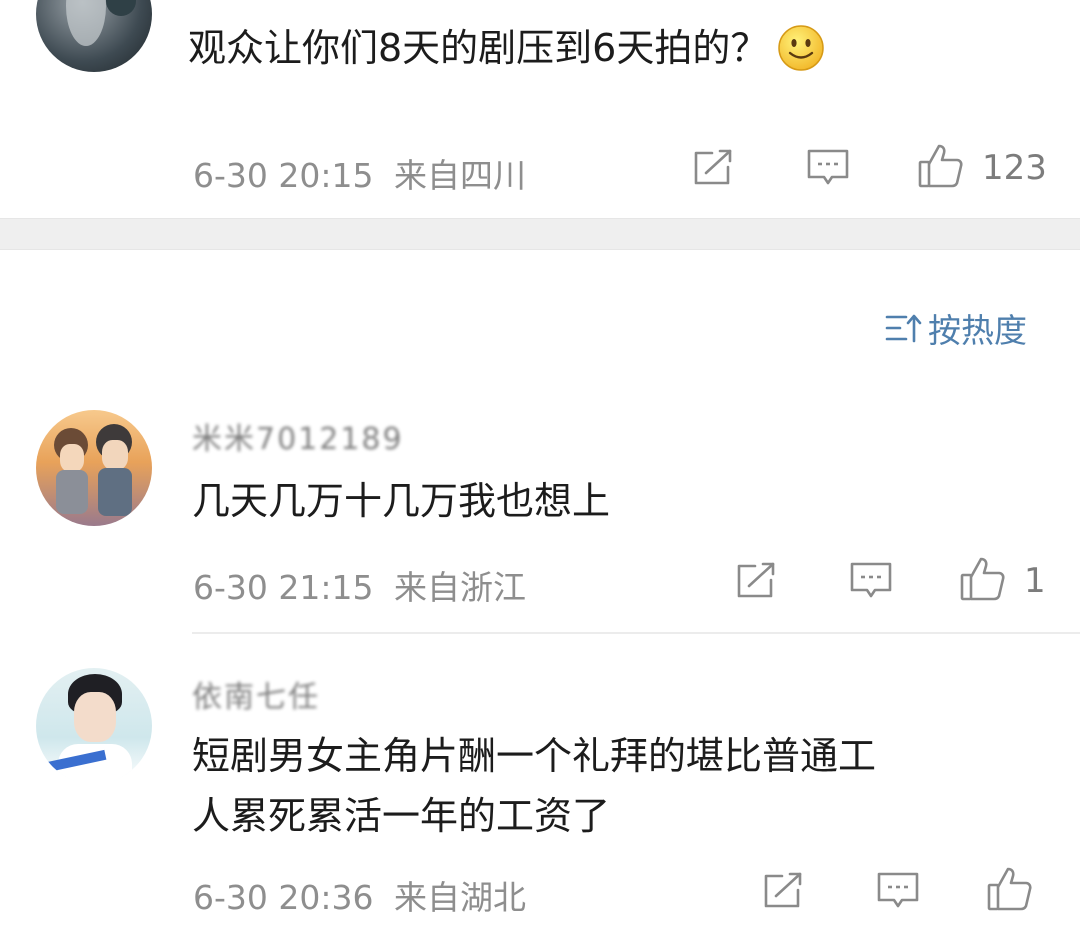 Image resolution: width=1080 pixels, height=951 pixels. I want to click on comment-meta: 6-30 21:15 来自浙江, so click(359, 585).